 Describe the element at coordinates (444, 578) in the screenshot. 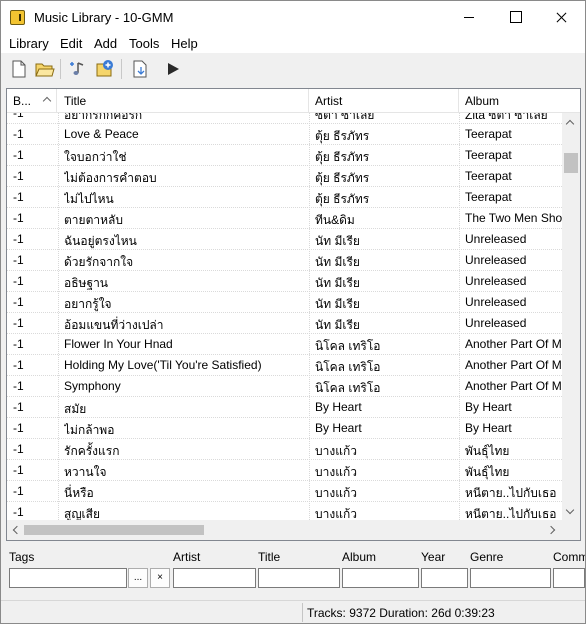

I see `year-input` at that location.